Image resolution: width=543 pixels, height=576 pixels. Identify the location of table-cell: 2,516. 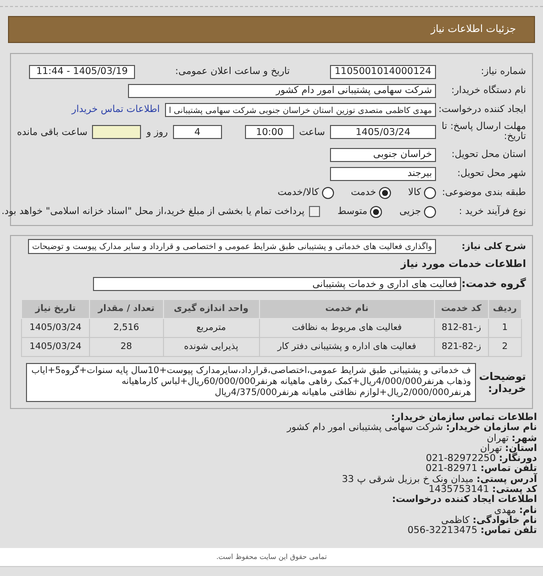
(126, 328).